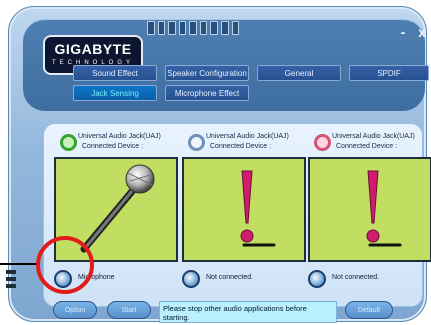 This screenshot has height=325, width=431. I want to click on side-handle-icon, so click(11, 280).